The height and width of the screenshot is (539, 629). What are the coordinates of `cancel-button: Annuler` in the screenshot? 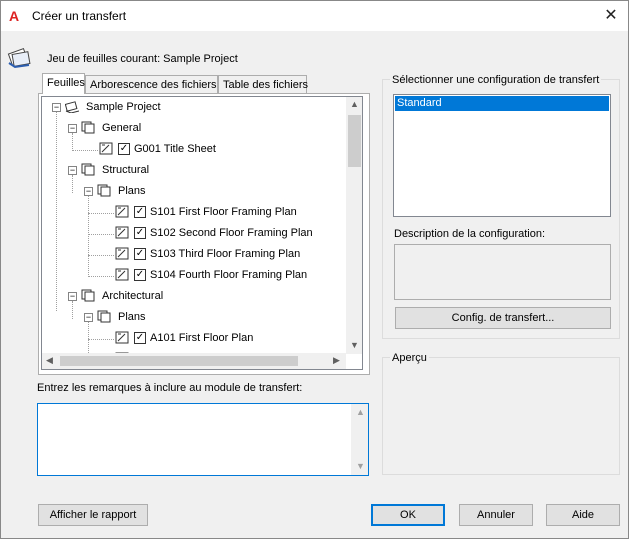 It's located at (496, 515).